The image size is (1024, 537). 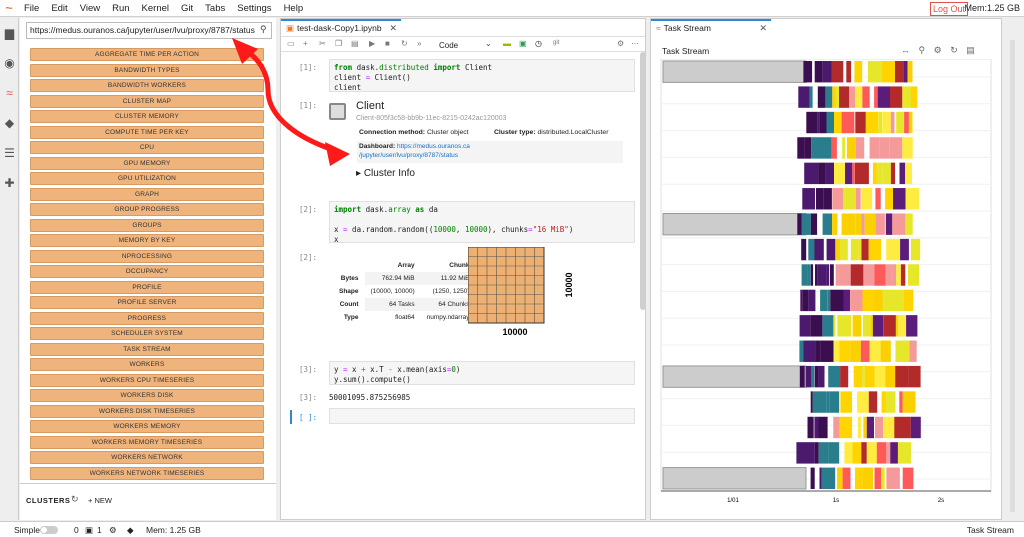 What do you see at coordinates (147, 194) in the screenshot?
I see `dashboard-button: GRAPH` at bounding box center [147, 194].